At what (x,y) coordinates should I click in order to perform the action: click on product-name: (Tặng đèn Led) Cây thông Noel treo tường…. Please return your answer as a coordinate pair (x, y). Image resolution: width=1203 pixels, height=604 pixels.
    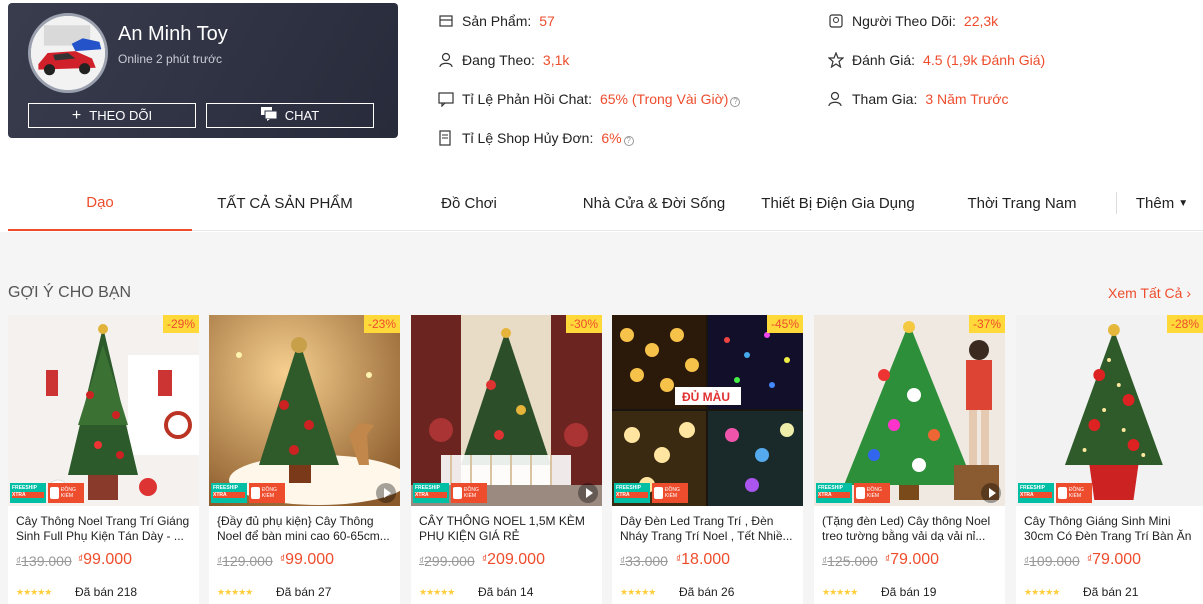
    Looking at the image, I should click on (906, 528).